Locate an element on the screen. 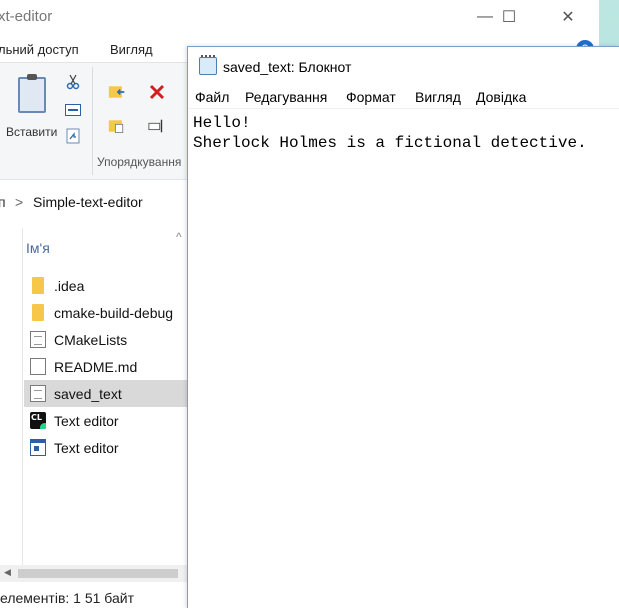  paste-shortcut-icon is located at coordinates (73, 136).